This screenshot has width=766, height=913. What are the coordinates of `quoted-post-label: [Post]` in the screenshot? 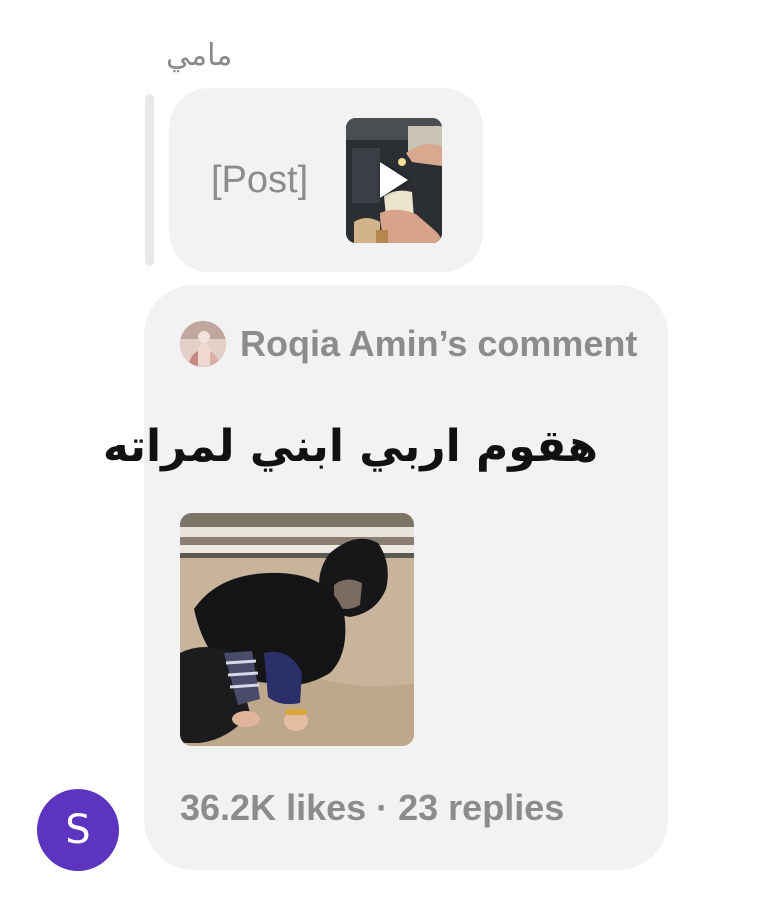 It's located at (260, 180).